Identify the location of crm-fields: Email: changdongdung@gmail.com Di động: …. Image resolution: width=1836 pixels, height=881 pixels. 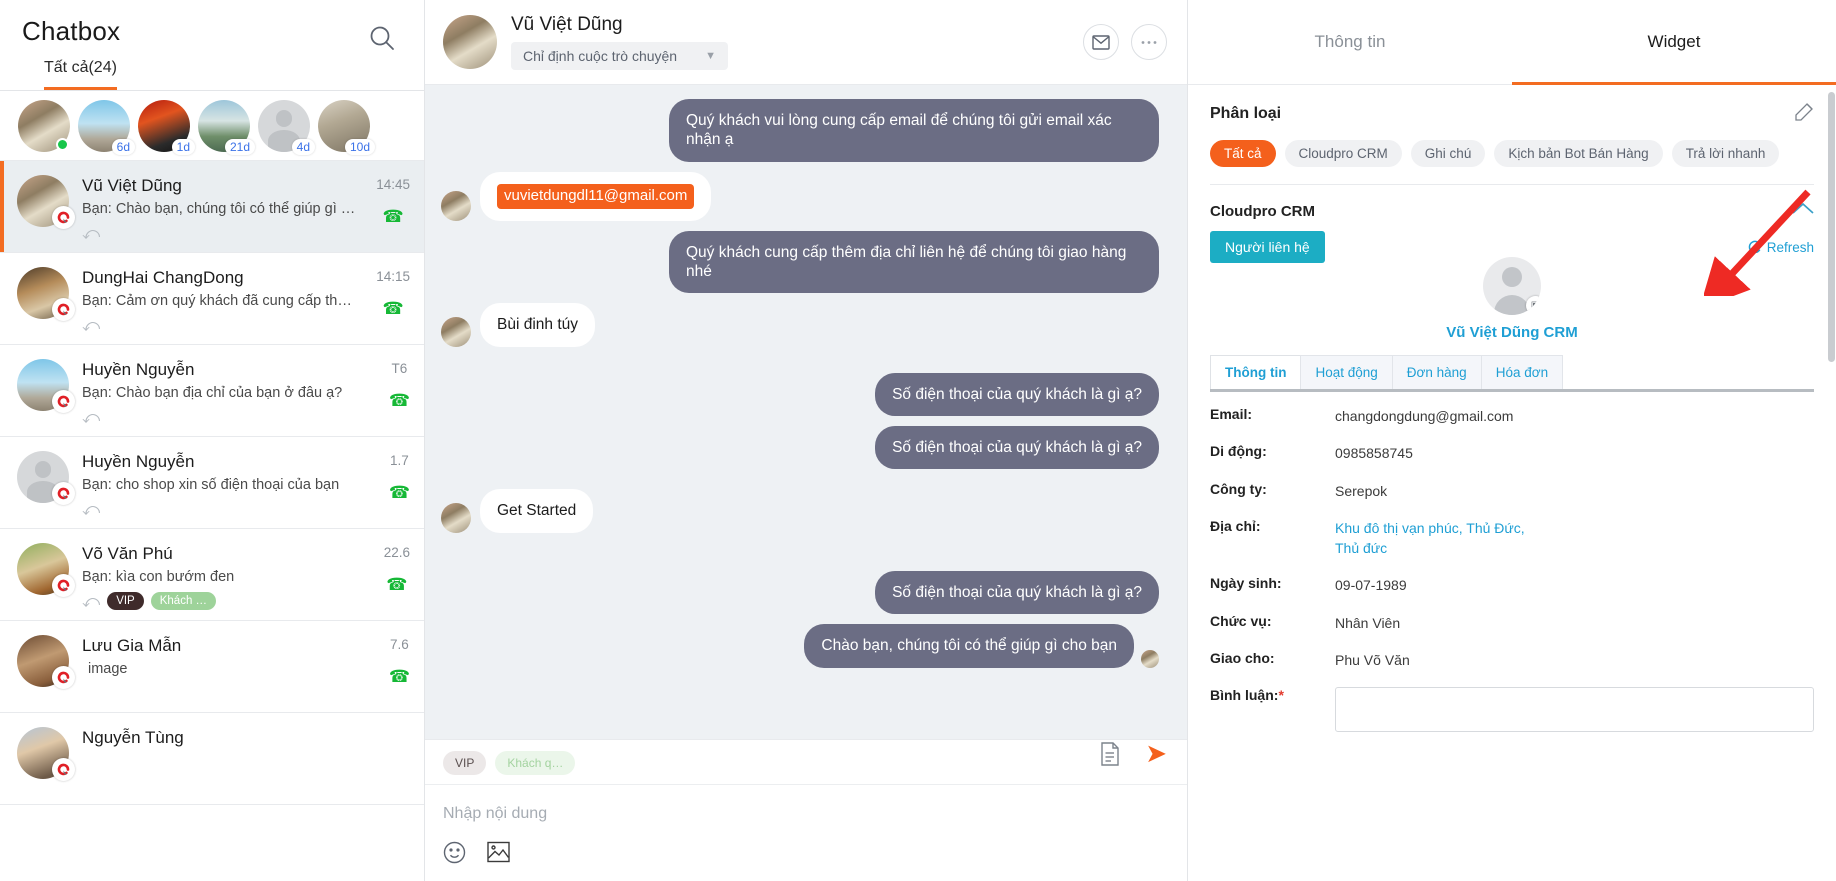
(1512, 570).